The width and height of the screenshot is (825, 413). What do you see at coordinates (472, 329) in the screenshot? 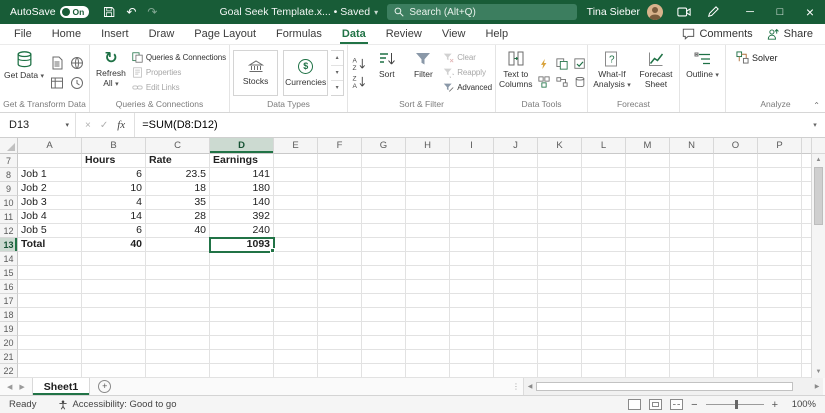
I see `cell-I19` at bounding box center [472, 329].